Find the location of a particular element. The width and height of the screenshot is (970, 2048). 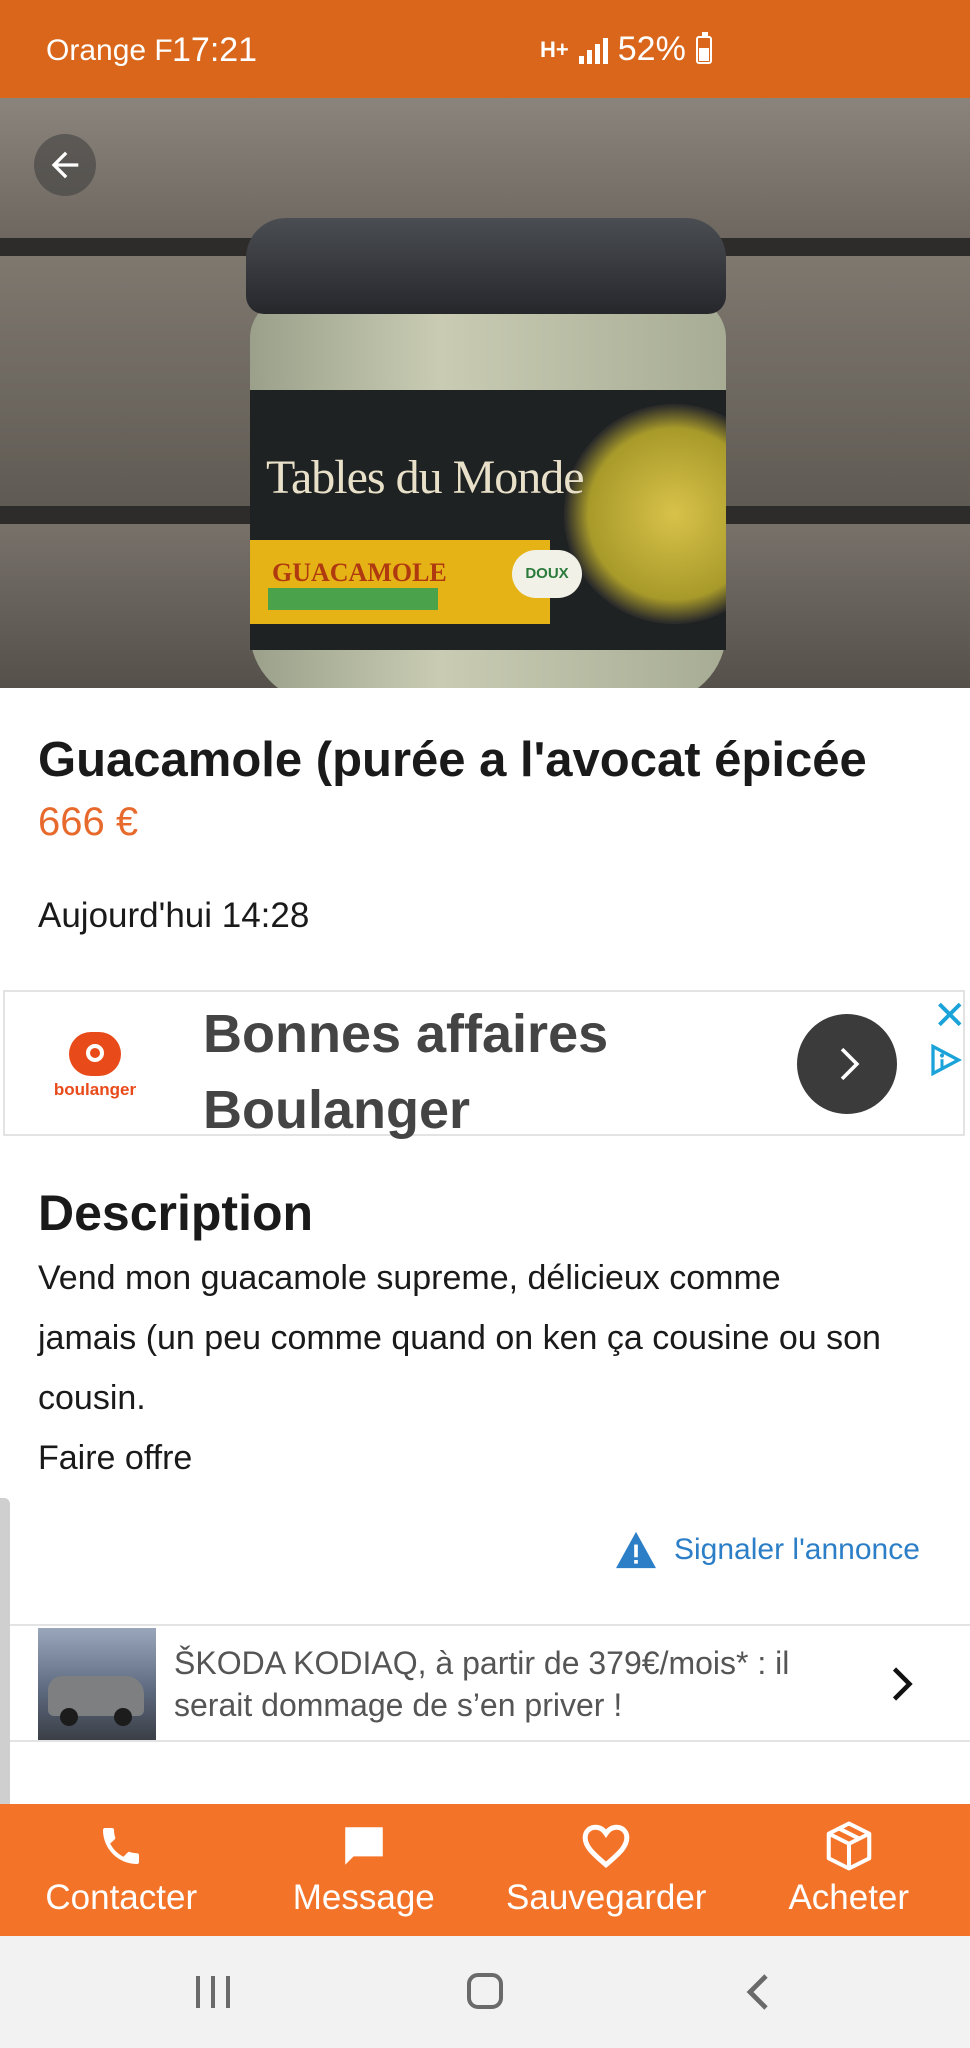

action-bar: Contacter Message Sauvegarder Acheter is located at coordinates (485, 1870).